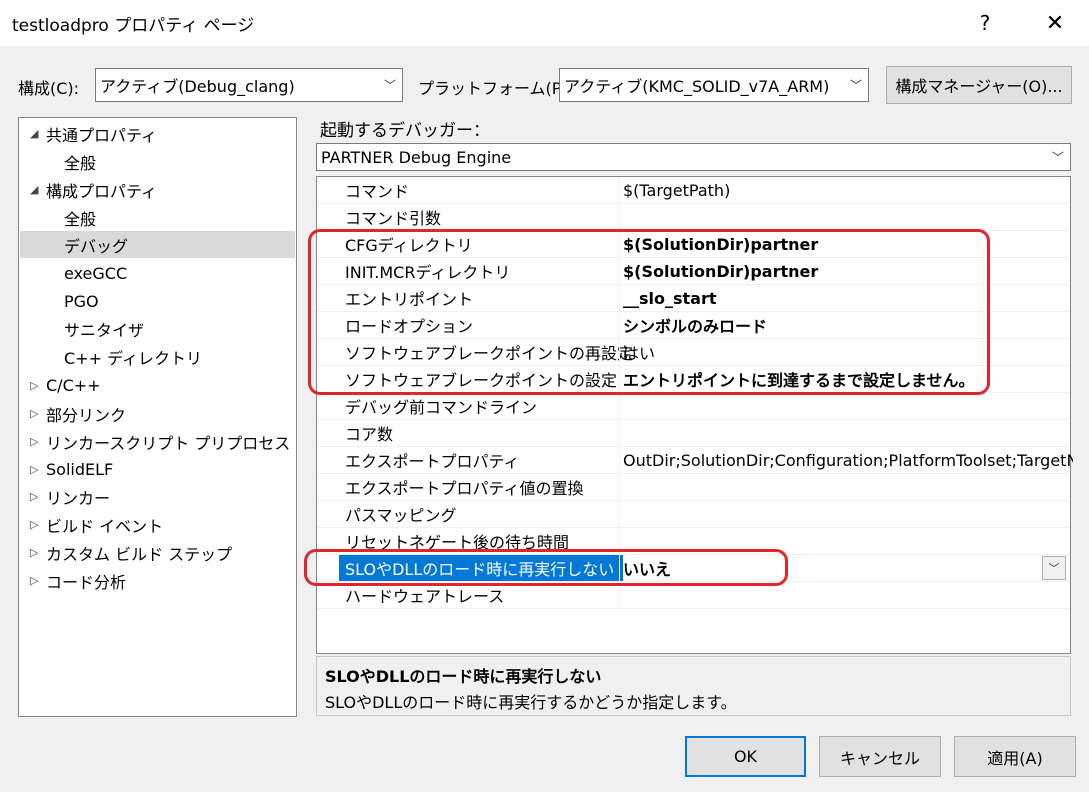  I want to click on property-row: デバッグ前コマンドライン, so click(693, 406).